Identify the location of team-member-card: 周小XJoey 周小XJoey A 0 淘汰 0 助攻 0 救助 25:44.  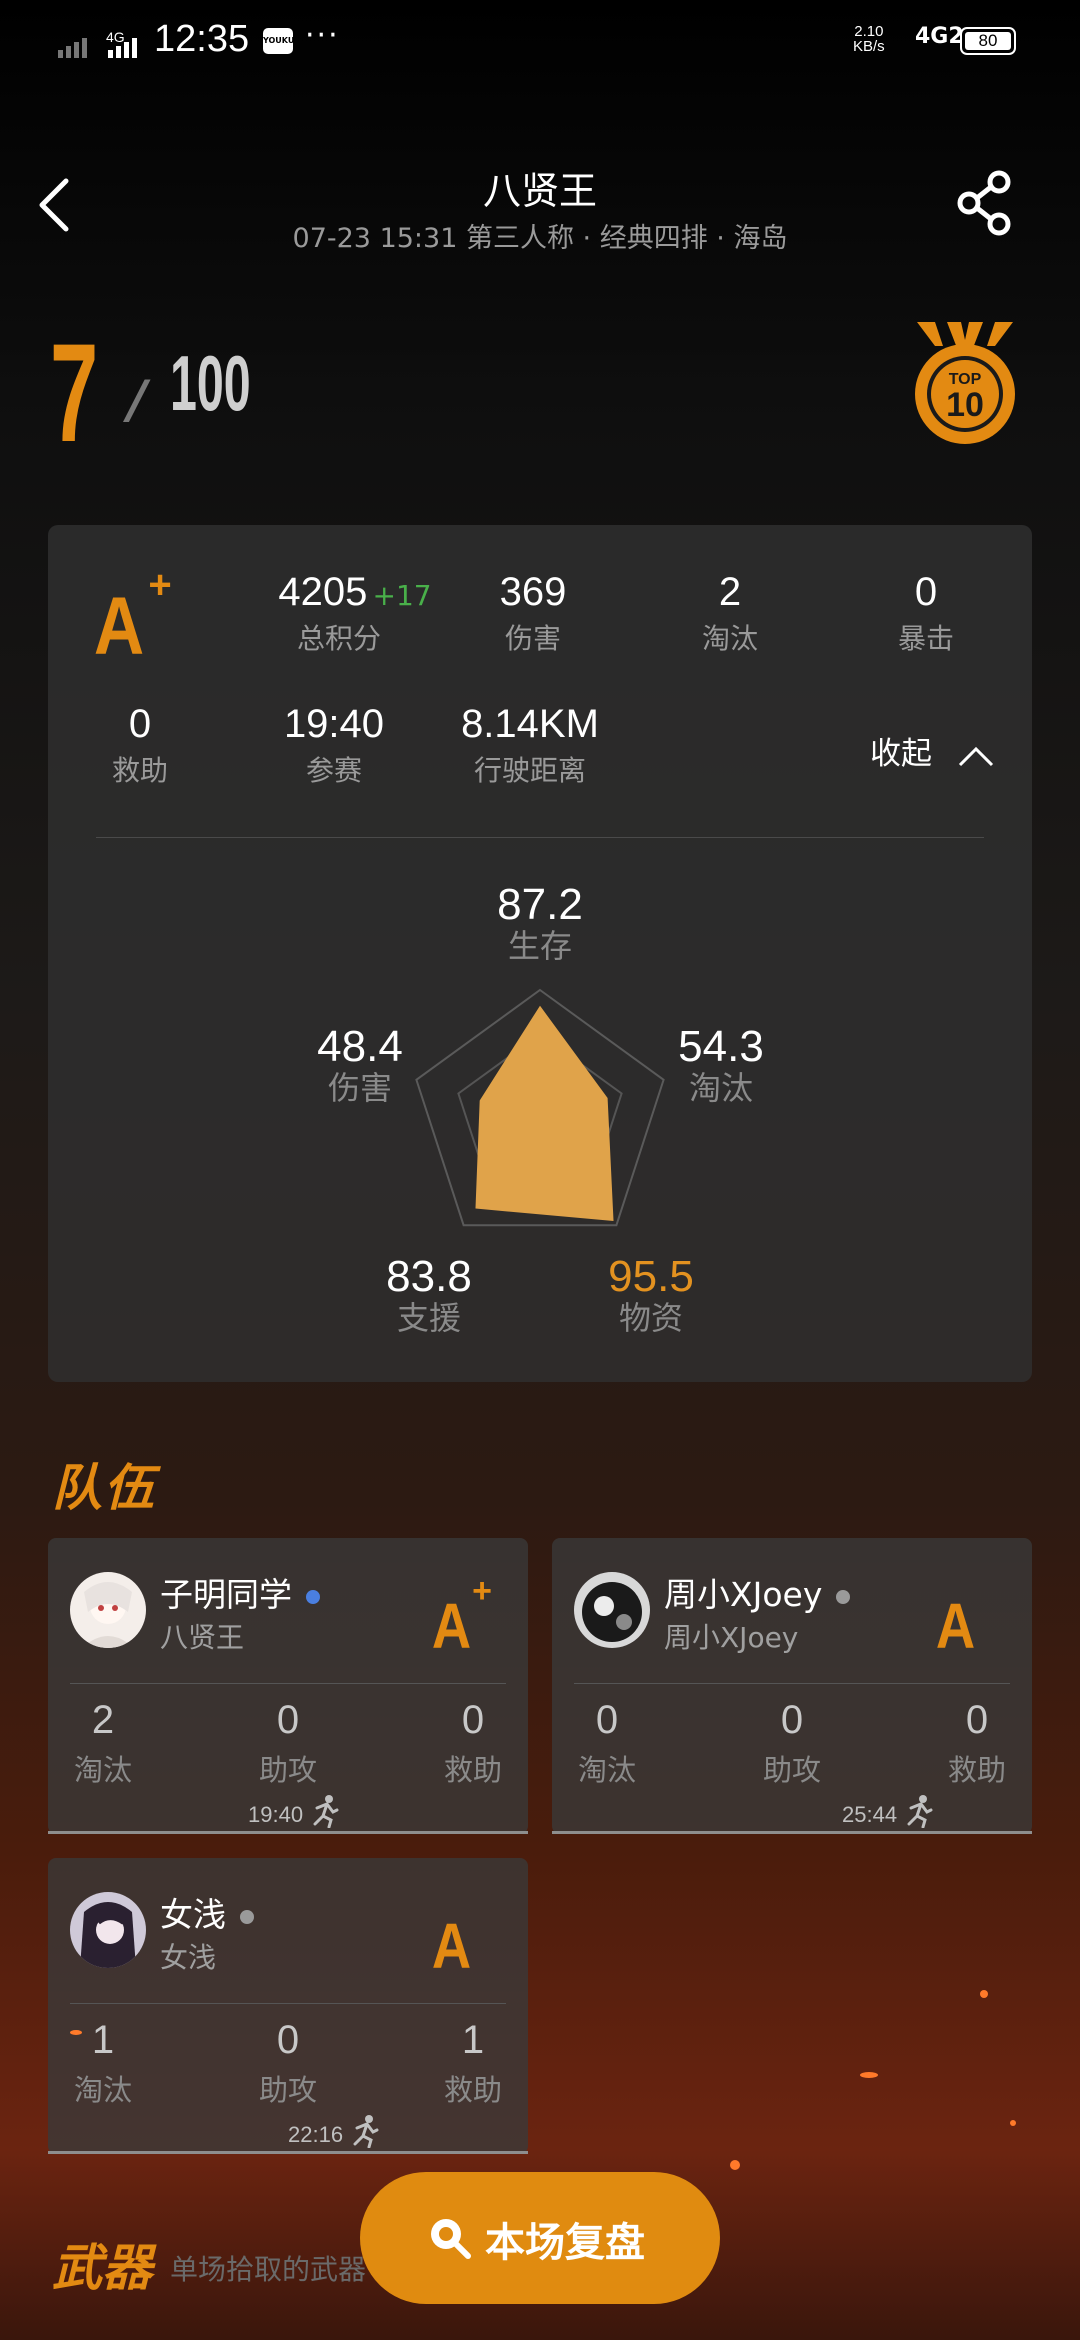
(792, 1686).